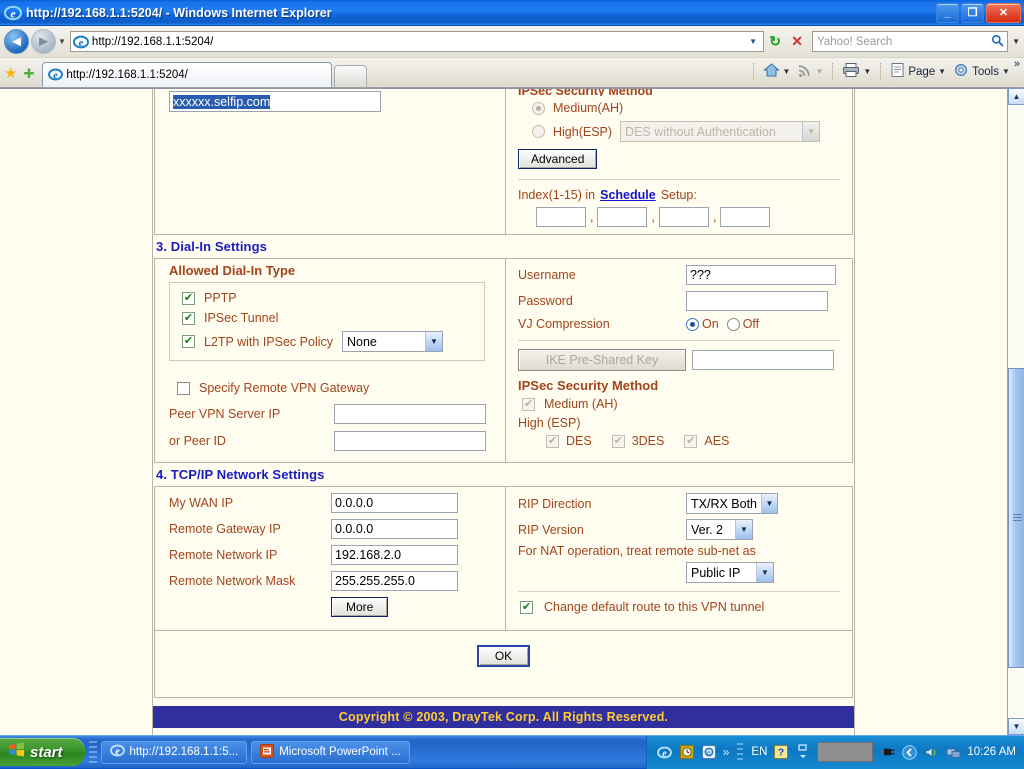 Image resolution: width=1024 pixels, height=769 pixels. What do you see at coordinates (856, 71) in the screenshot?
I see `print-button: ▼` at bounding box center [856, 71].